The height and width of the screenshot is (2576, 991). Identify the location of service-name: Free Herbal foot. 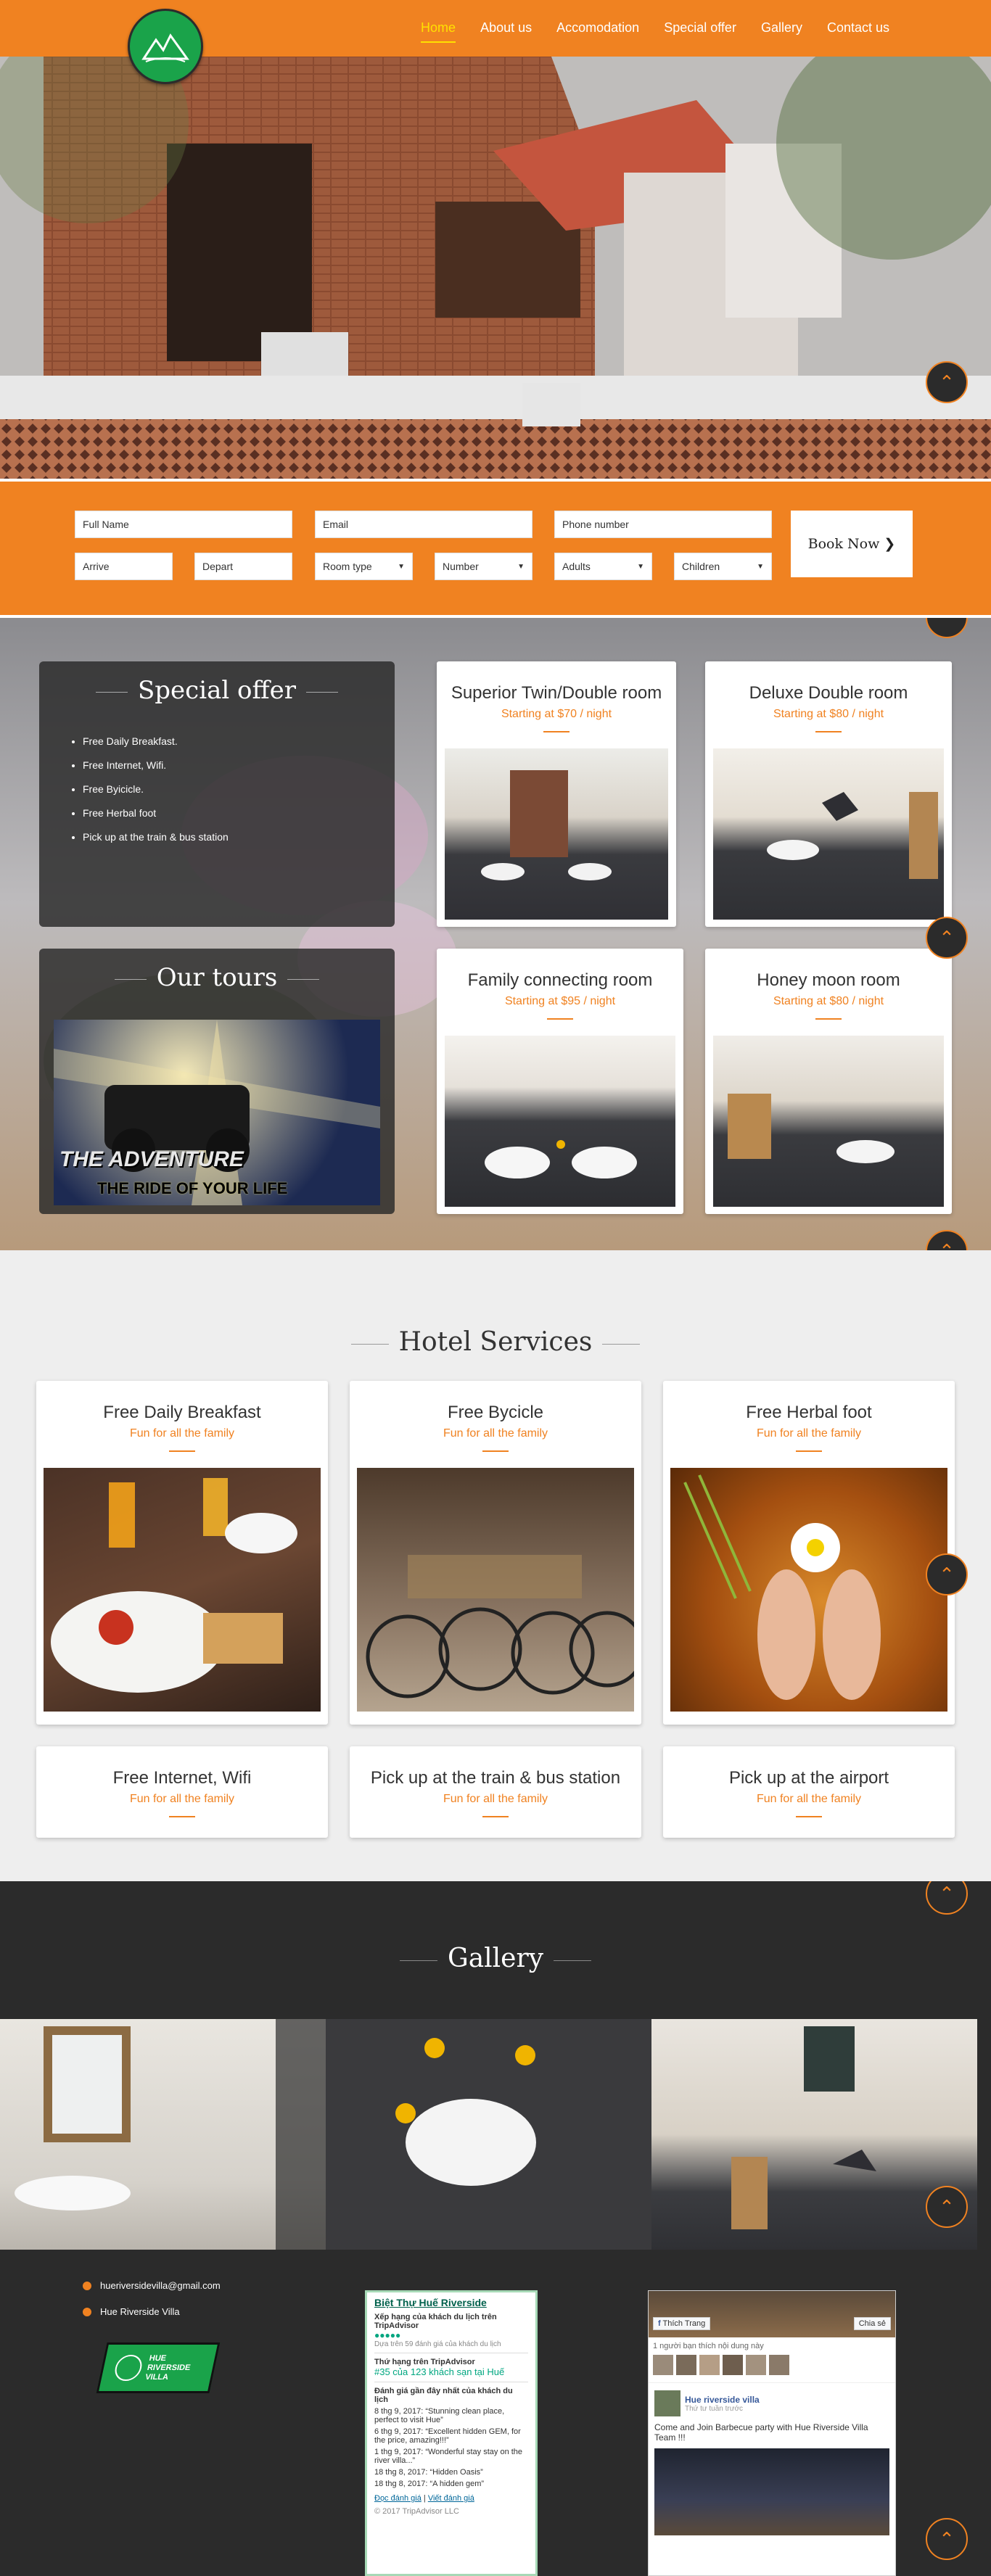
(809, 1412).